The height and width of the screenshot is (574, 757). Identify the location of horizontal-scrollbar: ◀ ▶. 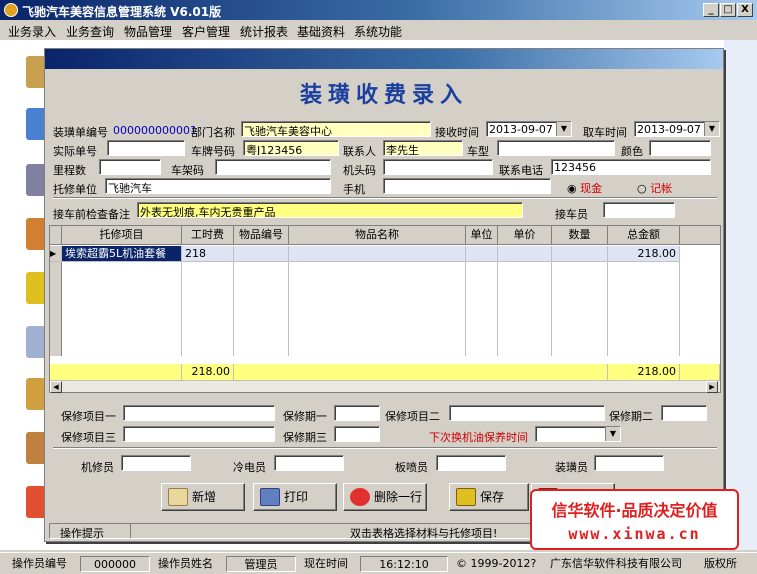
(385, 386).